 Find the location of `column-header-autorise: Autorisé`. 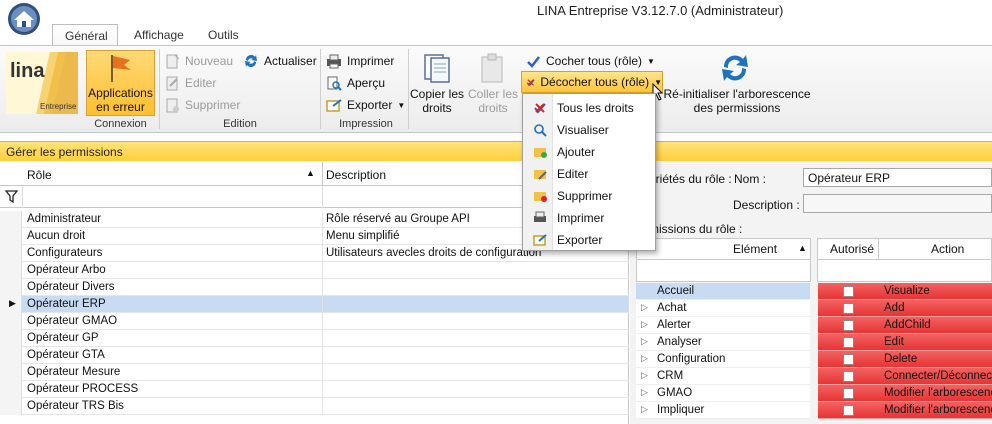

column-header-autorise: Autorisé is located at coordinates (852, 249).